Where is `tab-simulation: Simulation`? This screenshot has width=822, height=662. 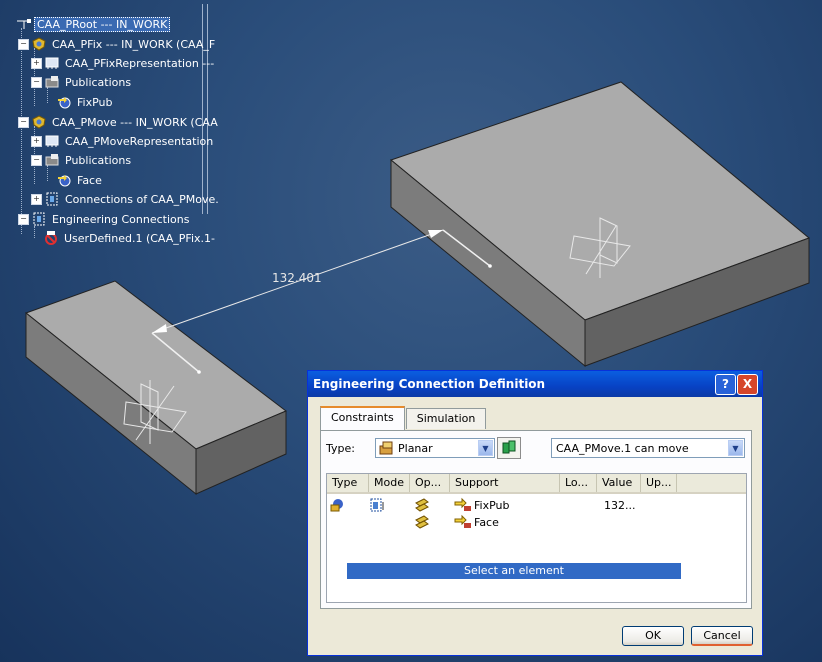
tab-simulation: Simulation is located at coordinates (446, 418).